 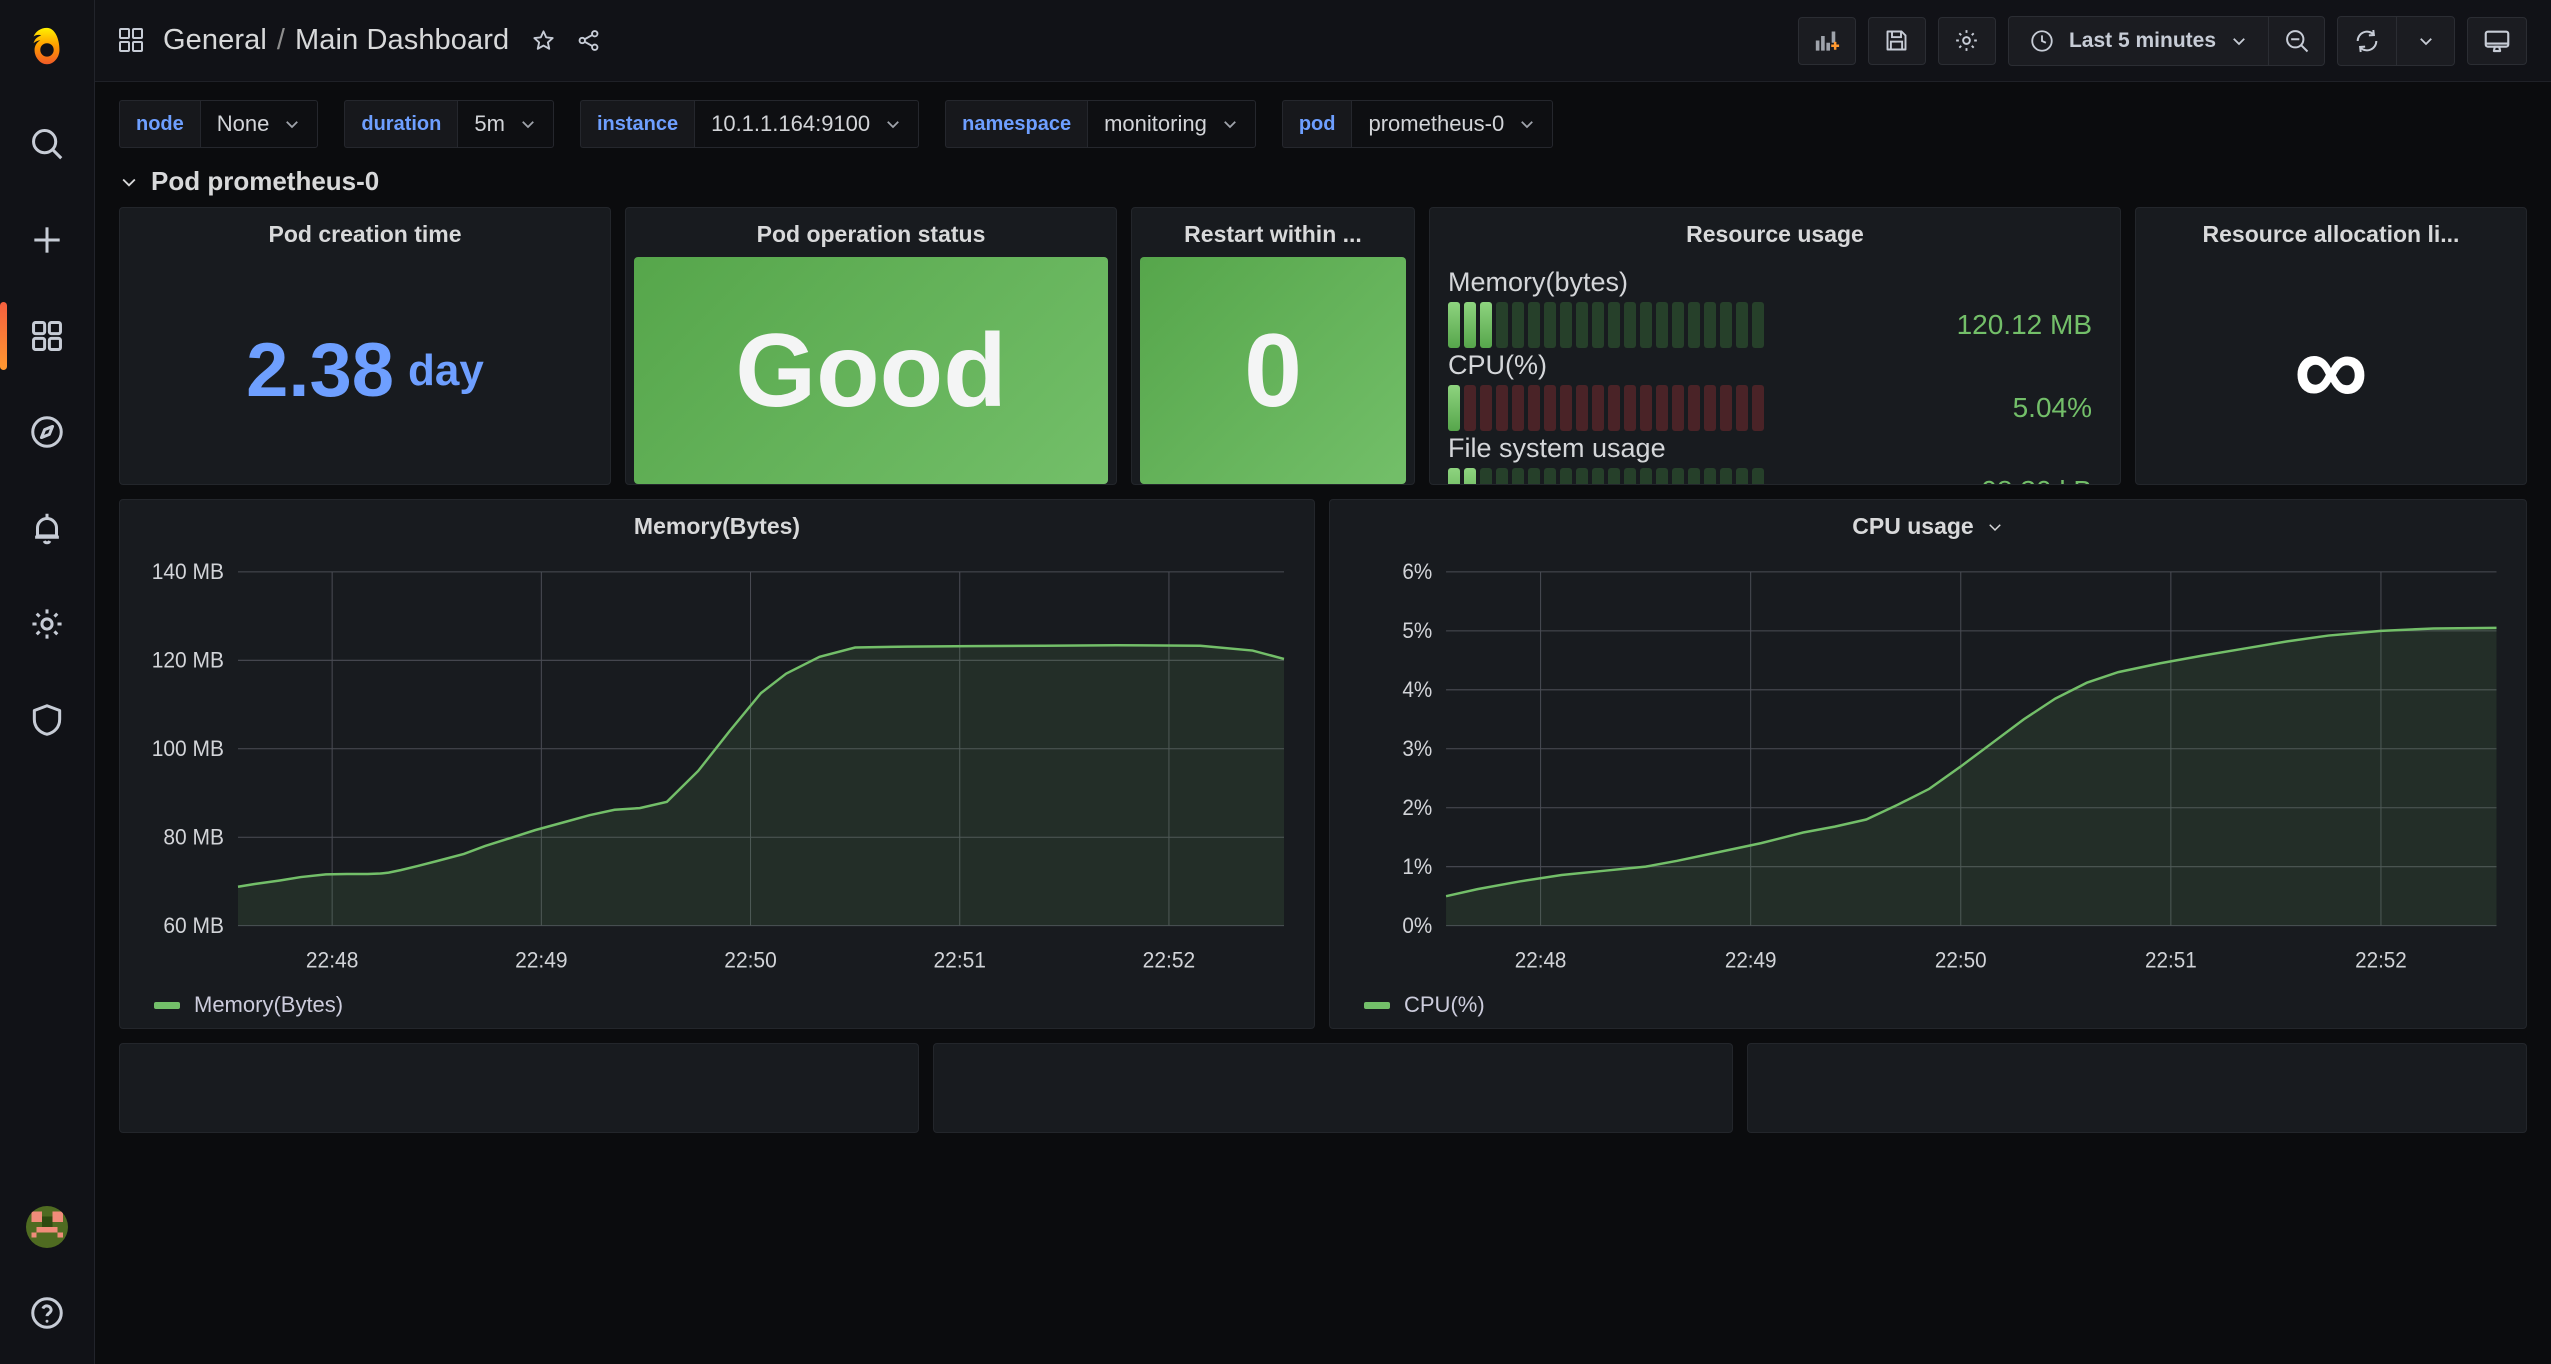 I want to click on variable-duration: duration 5m, so click(x=449, y=124).